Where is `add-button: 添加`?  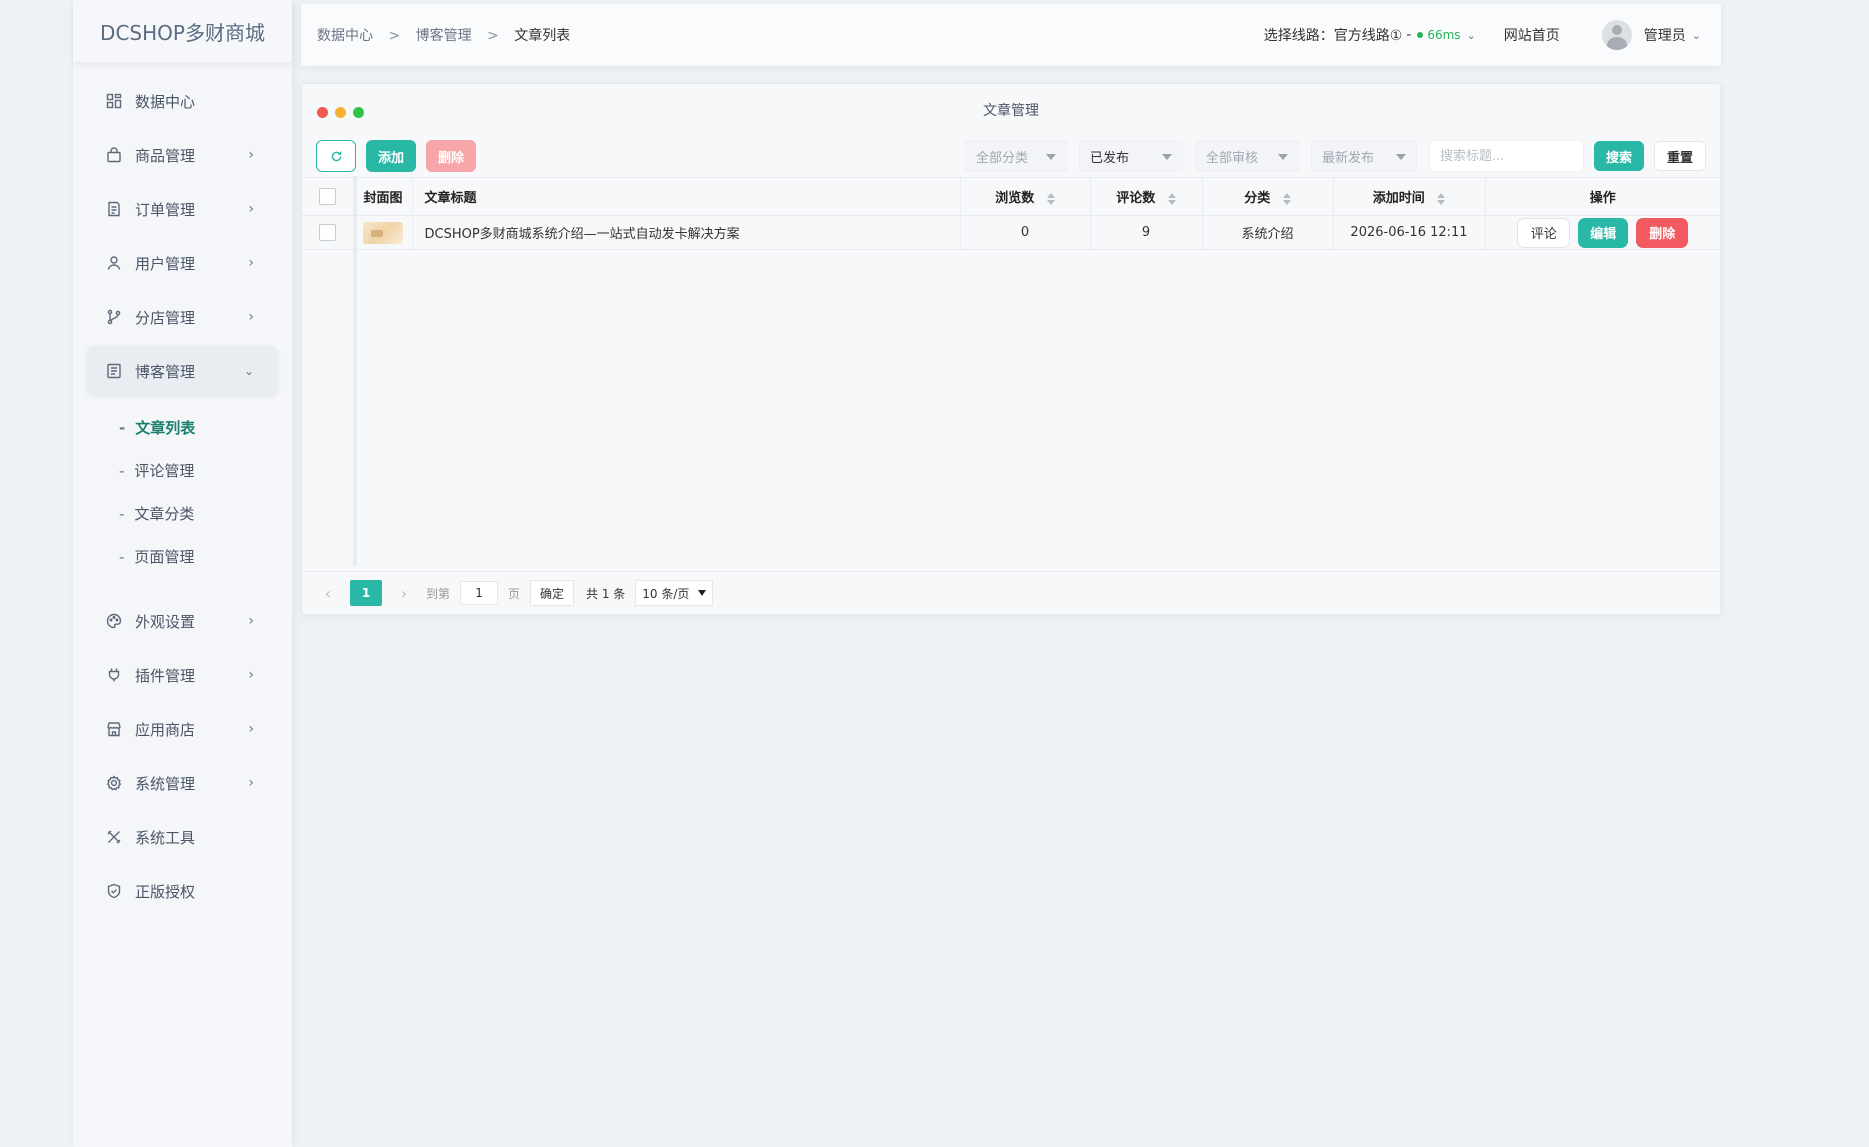 add-button: 添加 is located at coordinates (391, 156).